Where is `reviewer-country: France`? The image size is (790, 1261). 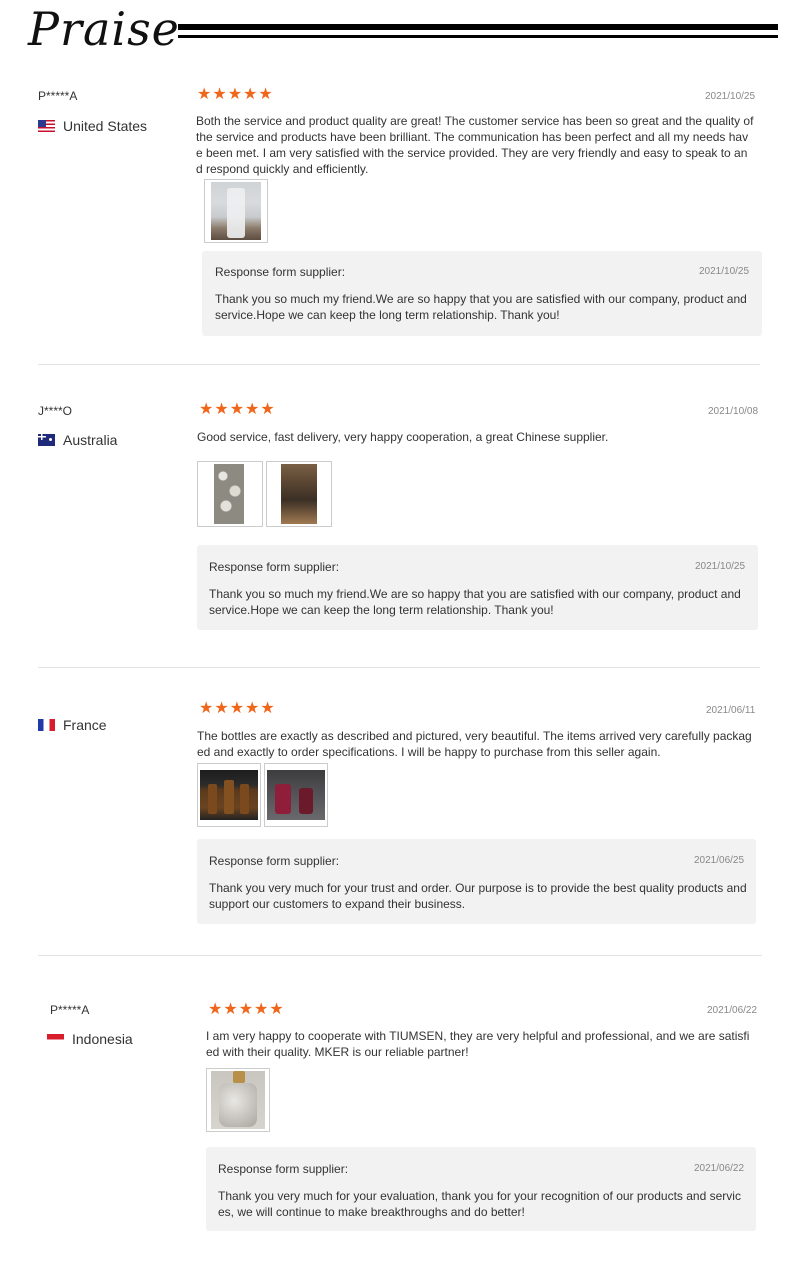 reviewer-country: France is located at coordinates (72, 725).